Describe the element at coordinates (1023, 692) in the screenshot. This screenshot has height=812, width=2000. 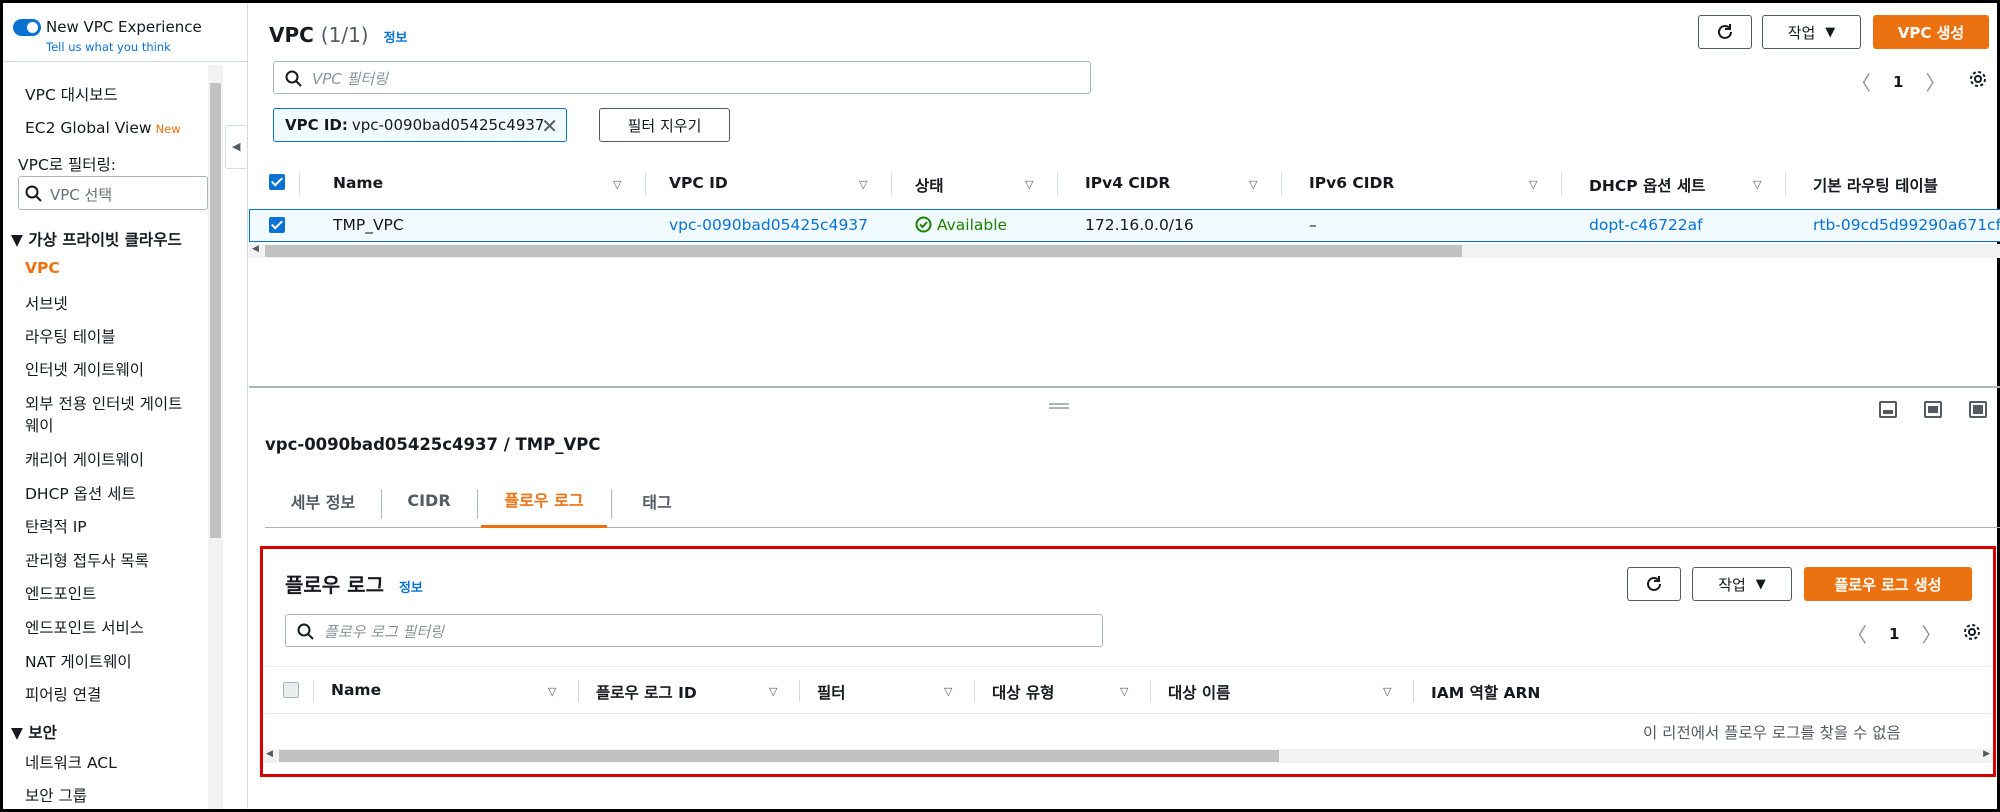
I see `column-header-destination-type: 대상 유형` at that location.